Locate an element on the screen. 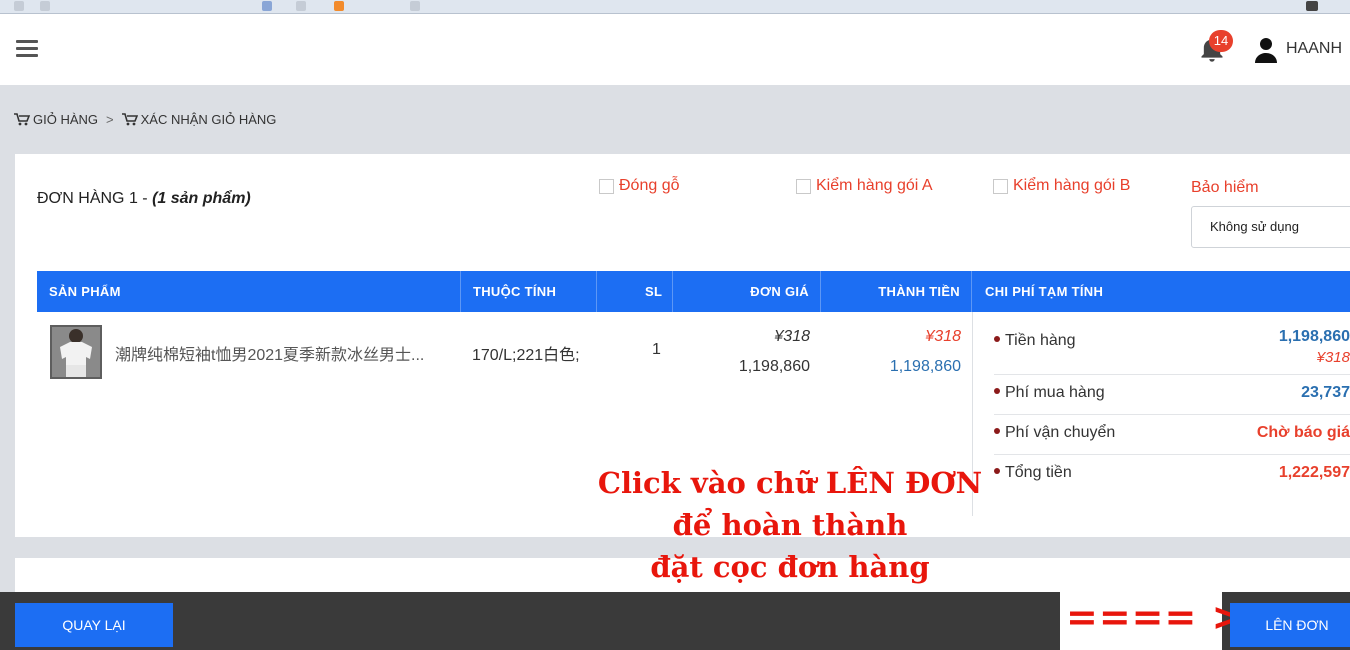 This screenshot has width=1350, height=650. wood-packing-checkbox: Đóng gỗ is located at coordinates (639, 186).